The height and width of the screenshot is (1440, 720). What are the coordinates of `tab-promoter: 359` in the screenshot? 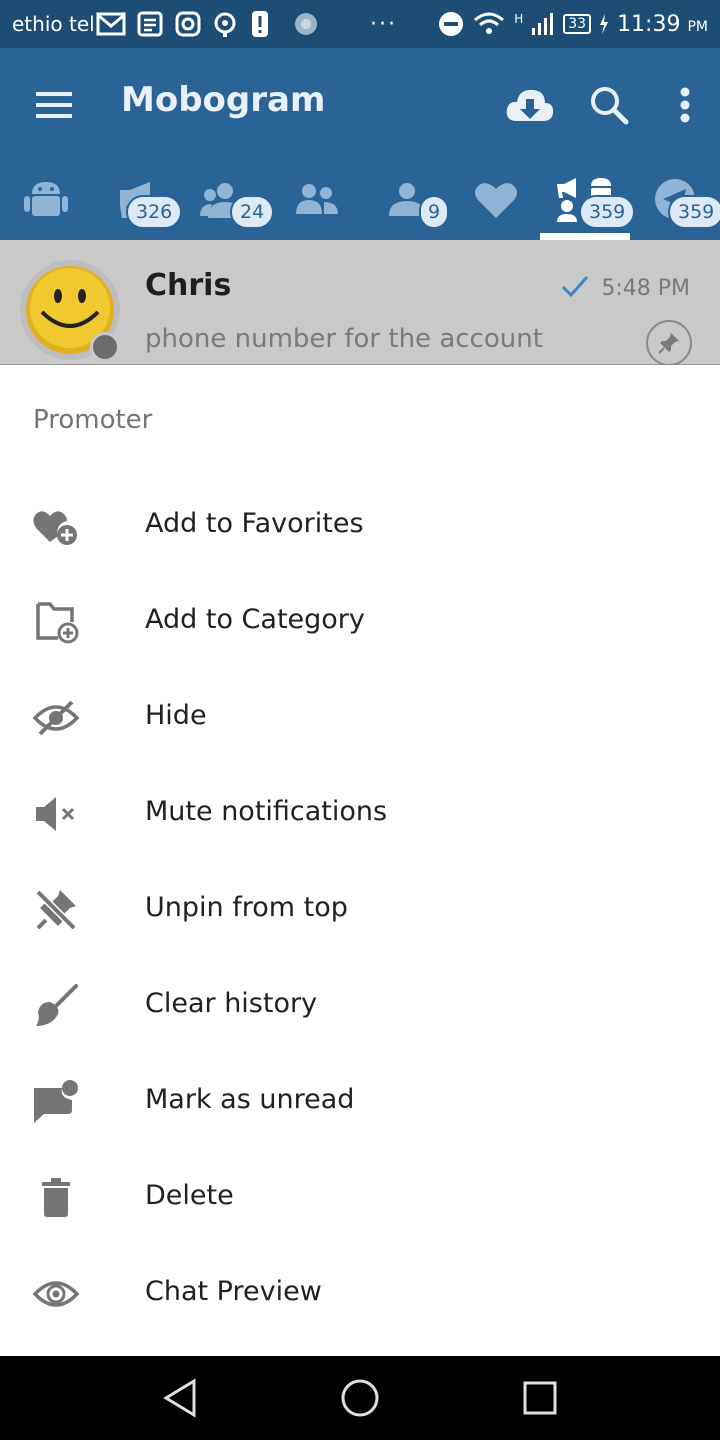 It's located at (590, 200).